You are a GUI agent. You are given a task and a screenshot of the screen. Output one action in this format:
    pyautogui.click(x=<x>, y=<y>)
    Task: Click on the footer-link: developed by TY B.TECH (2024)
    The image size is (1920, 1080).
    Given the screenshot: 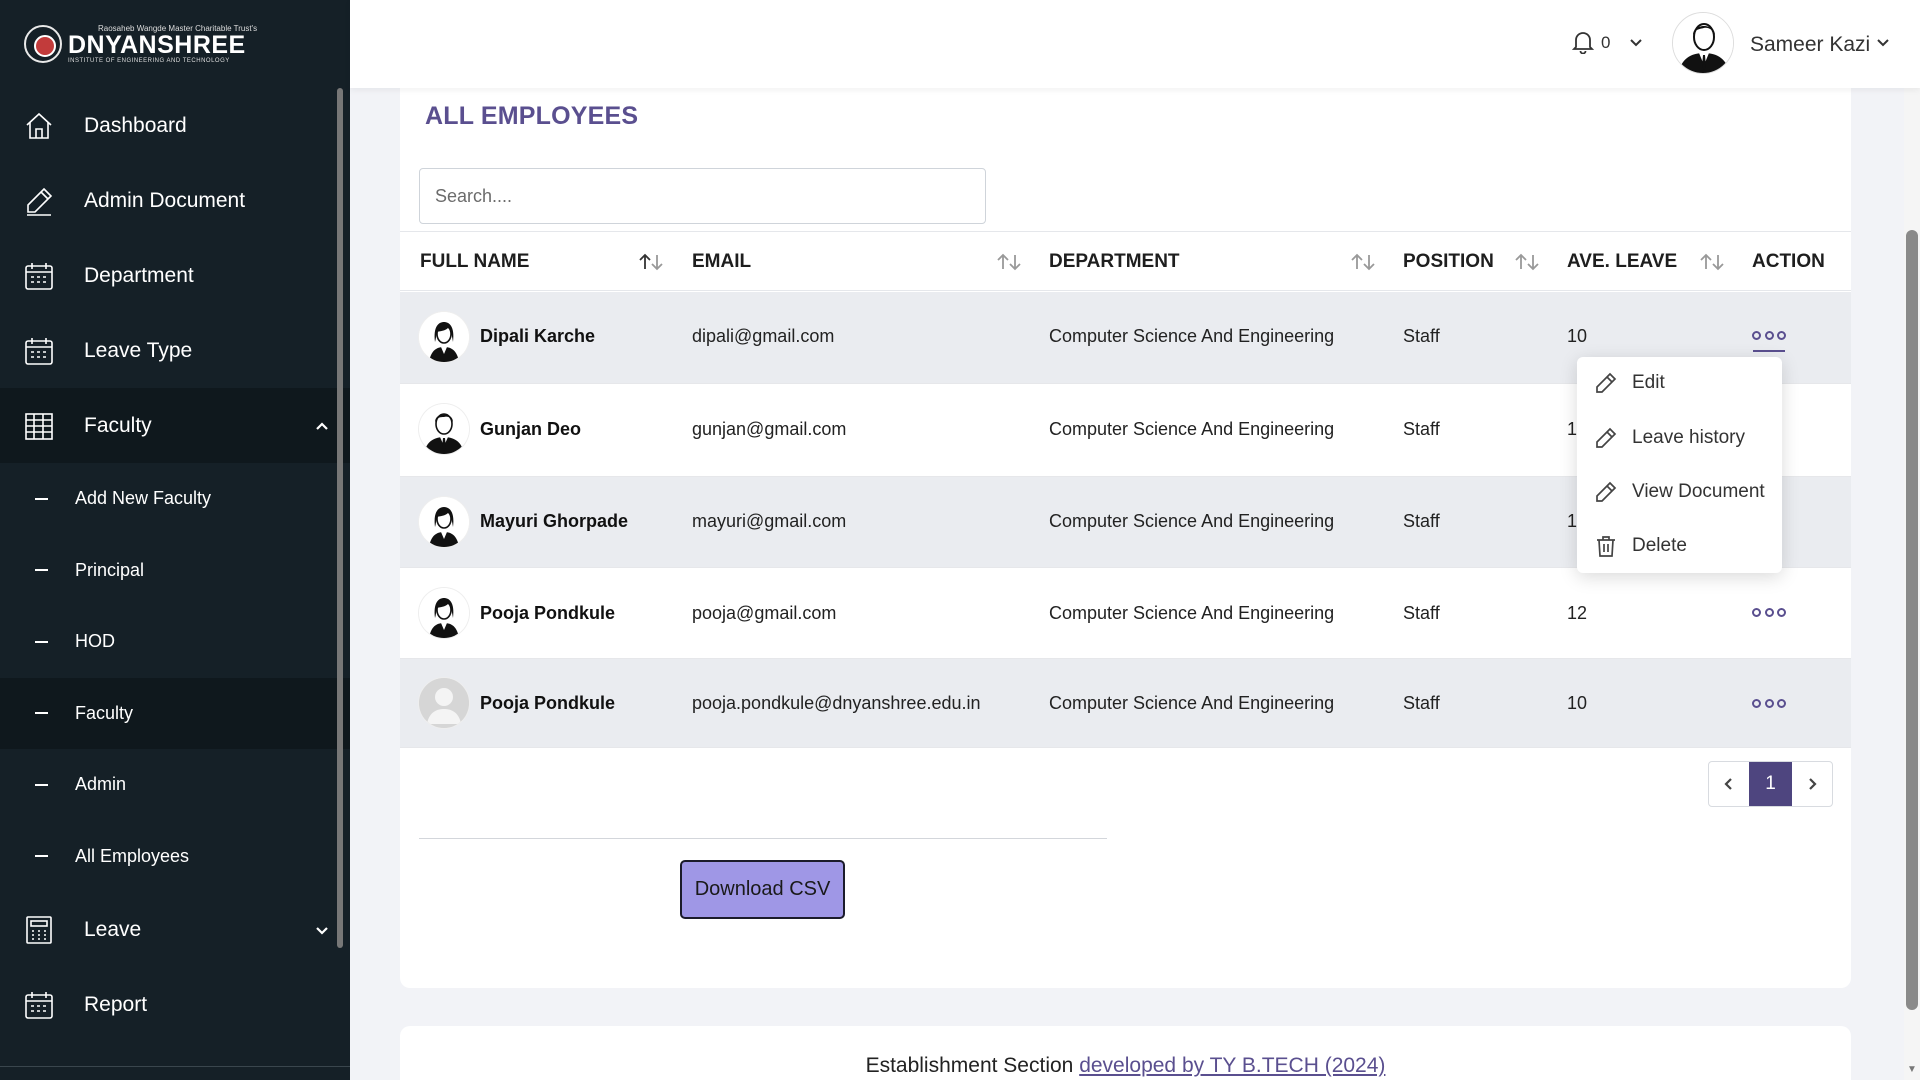 What is the action you would take?
    pyautogui.click(x=1232, y=1065)
    